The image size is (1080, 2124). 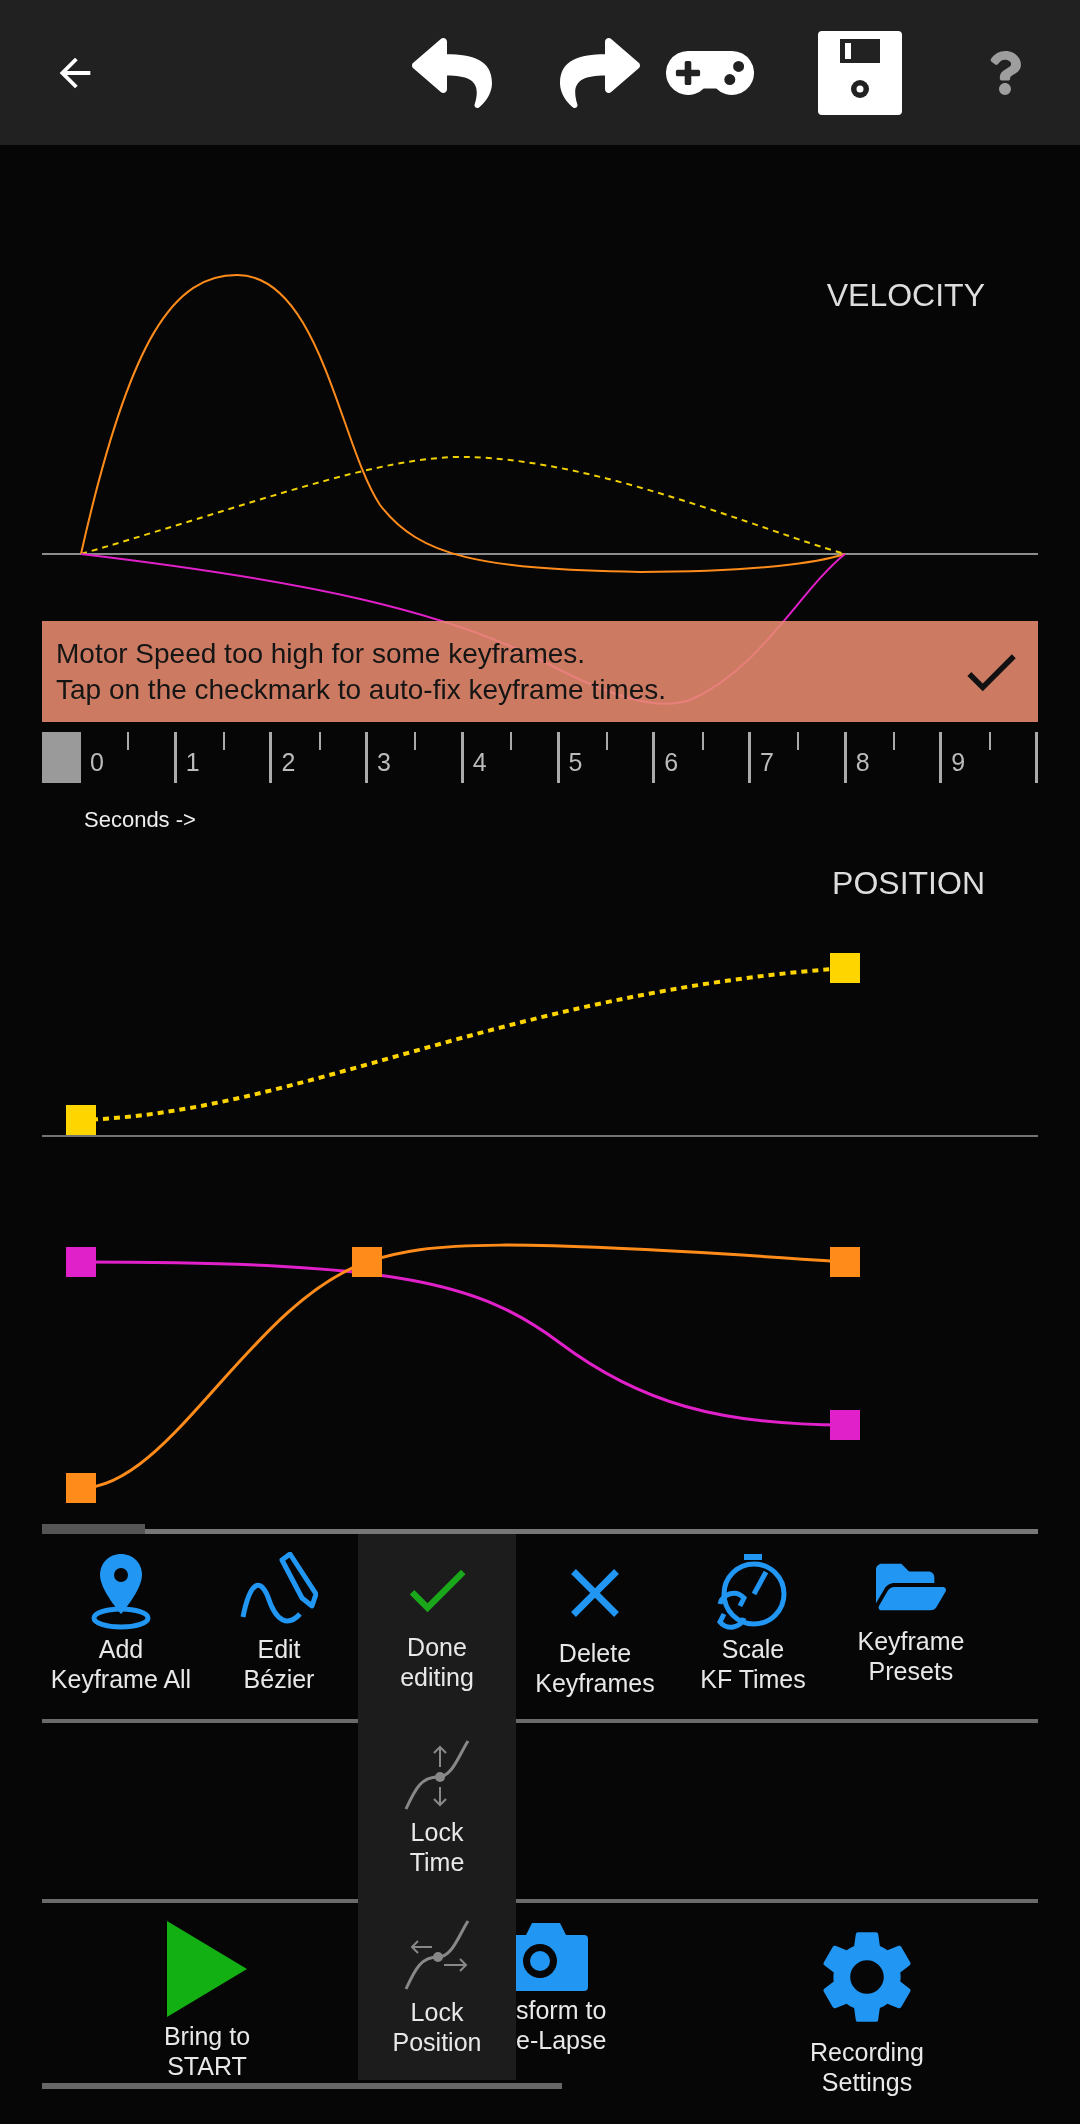 What do you see at coordinates (753, 1626) in the screenshot?
I see `toolbar-button: Scale KF Times` at bounding box center [753, 1626].